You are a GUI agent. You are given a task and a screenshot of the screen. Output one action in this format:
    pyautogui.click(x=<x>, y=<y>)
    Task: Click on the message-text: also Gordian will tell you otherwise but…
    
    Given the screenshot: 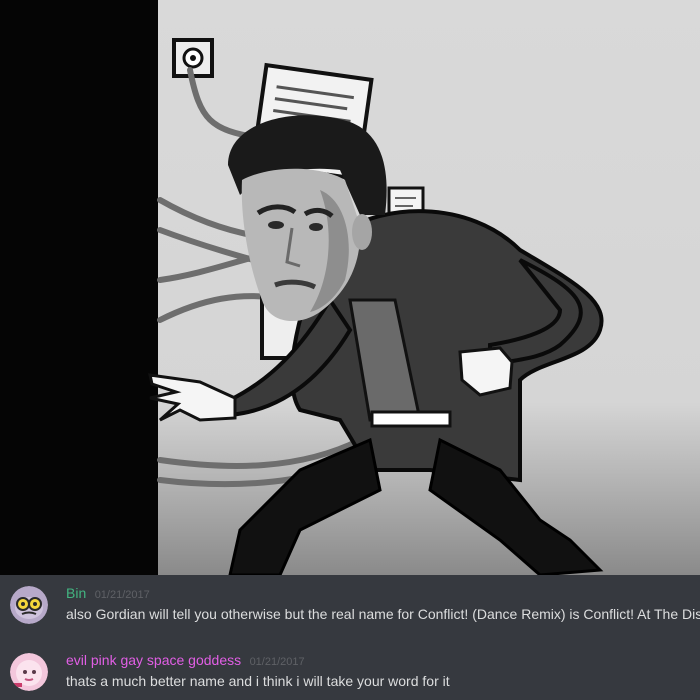 What is the action you would take?
    pyautogui.click(x=383, y=614)
    